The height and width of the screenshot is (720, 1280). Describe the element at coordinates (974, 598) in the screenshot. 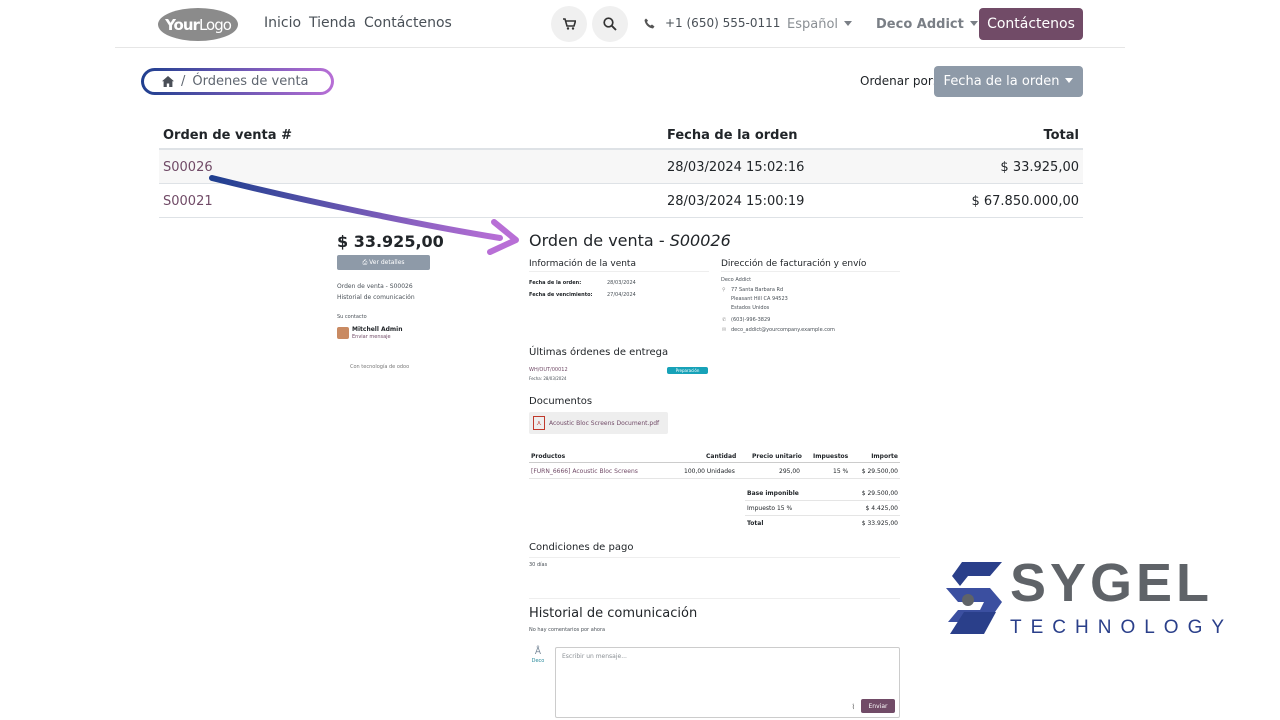

I see `sygel-logo-icon` at that location.